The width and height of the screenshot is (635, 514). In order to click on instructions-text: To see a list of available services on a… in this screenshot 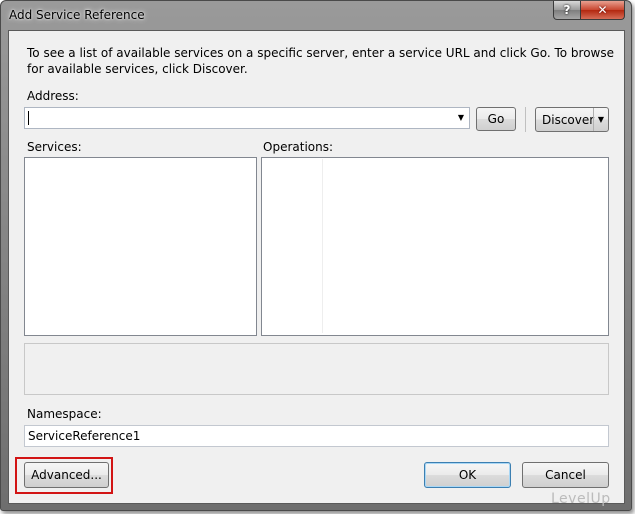, I will do `click(321, 61)`.